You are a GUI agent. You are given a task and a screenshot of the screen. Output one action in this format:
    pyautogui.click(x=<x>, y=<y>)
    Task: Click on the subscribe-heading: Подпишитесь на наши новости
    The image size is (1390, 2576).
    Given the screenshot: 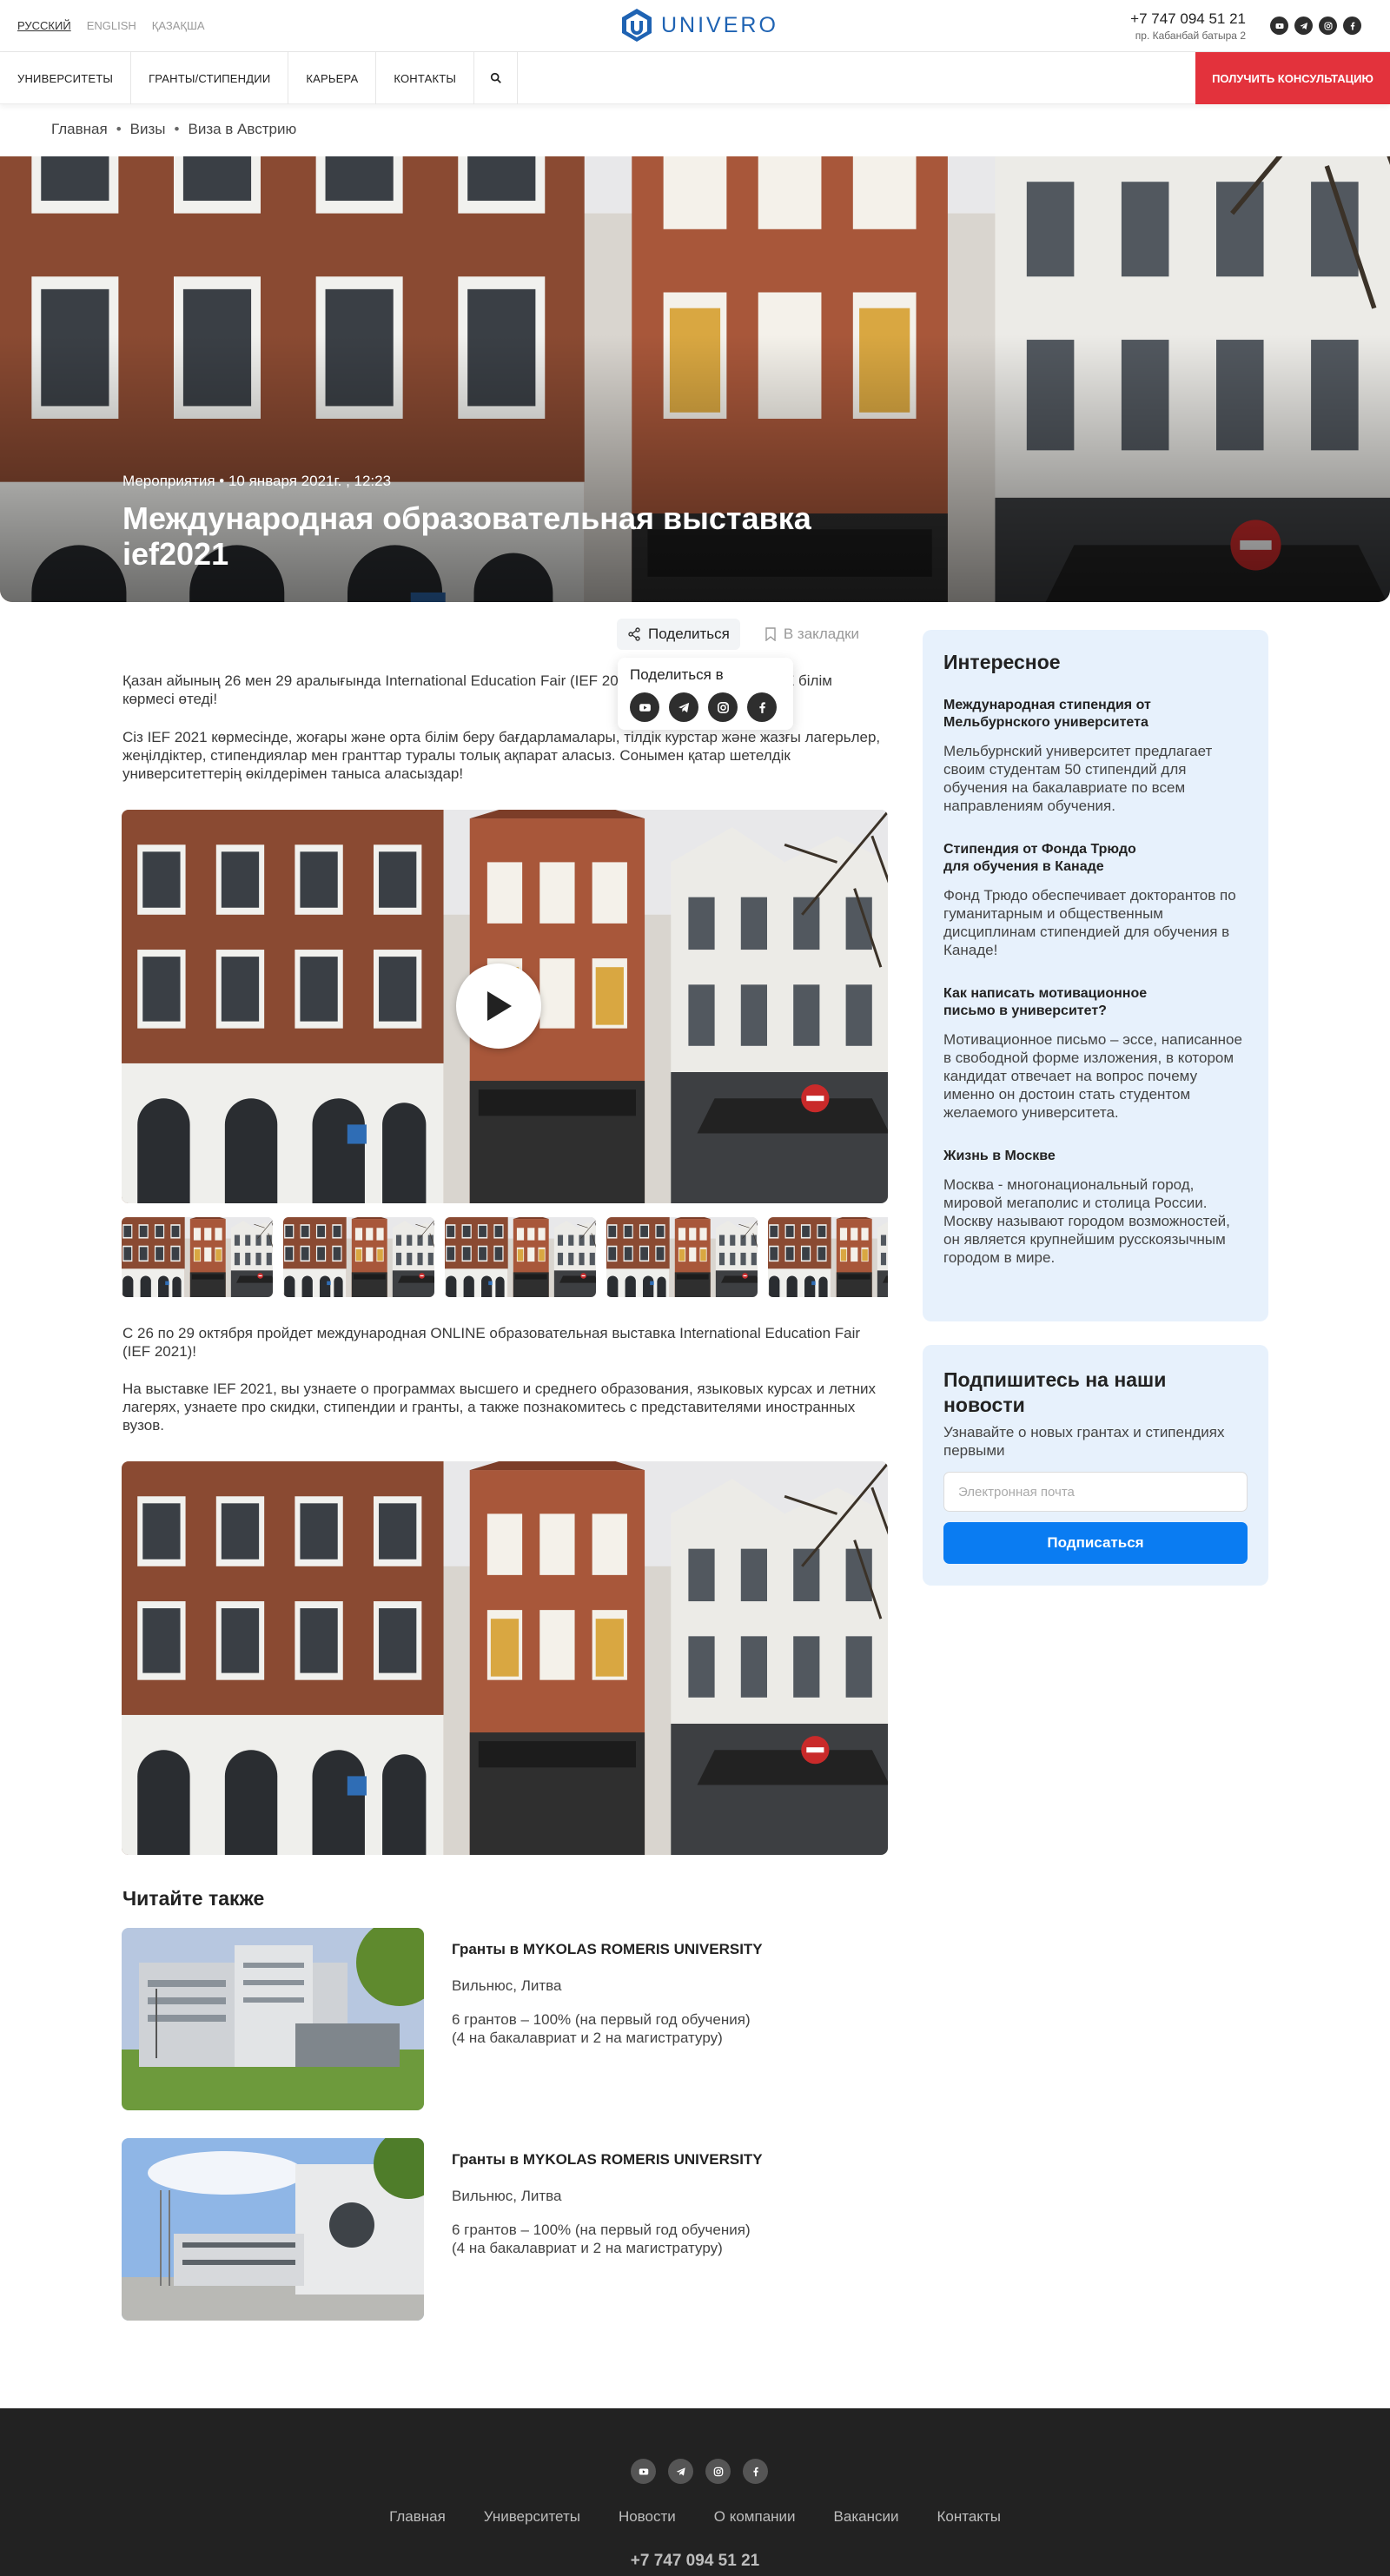 What is the action you would take?
    pyautogui.click(x=1055, y=1392)
    